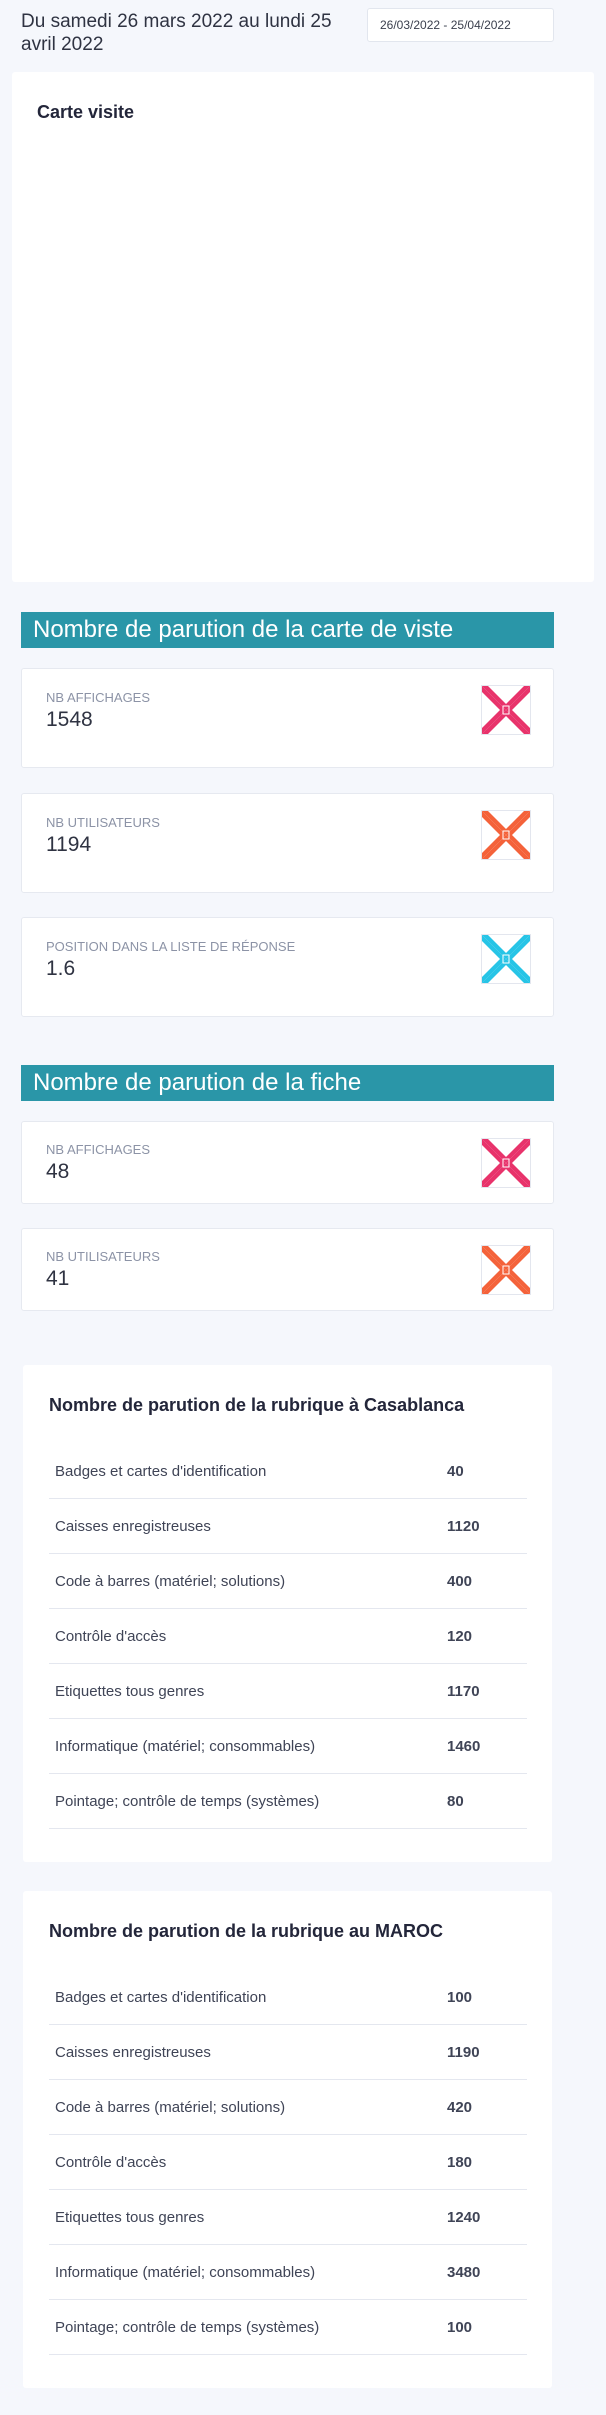 This screenshot has width=606, height=2415. I want to click on table-row: Badges et cartes d'identification 100, so click(288, 1997).